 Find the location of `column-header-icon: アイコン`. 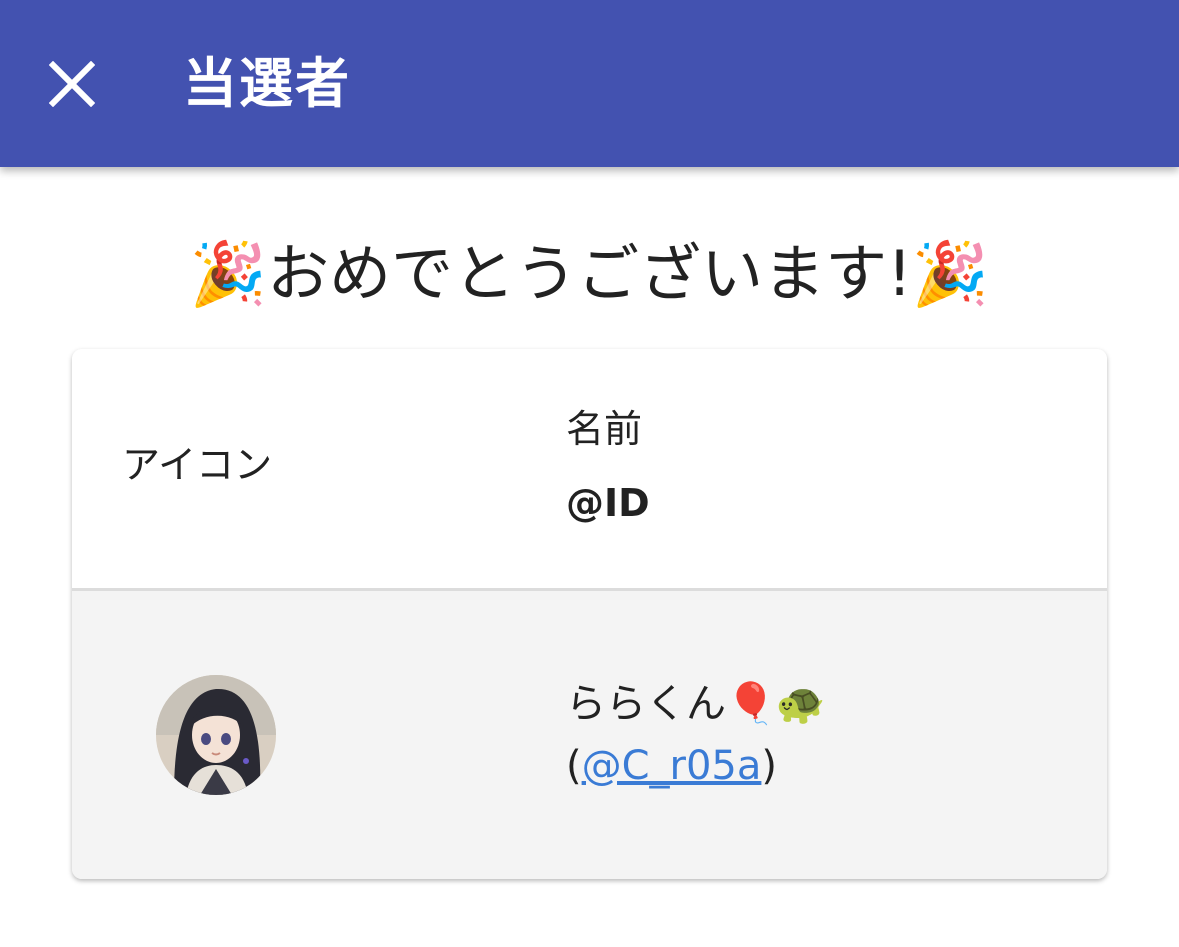

column-header-icon: アイコン is located at coordinates (197, 465).